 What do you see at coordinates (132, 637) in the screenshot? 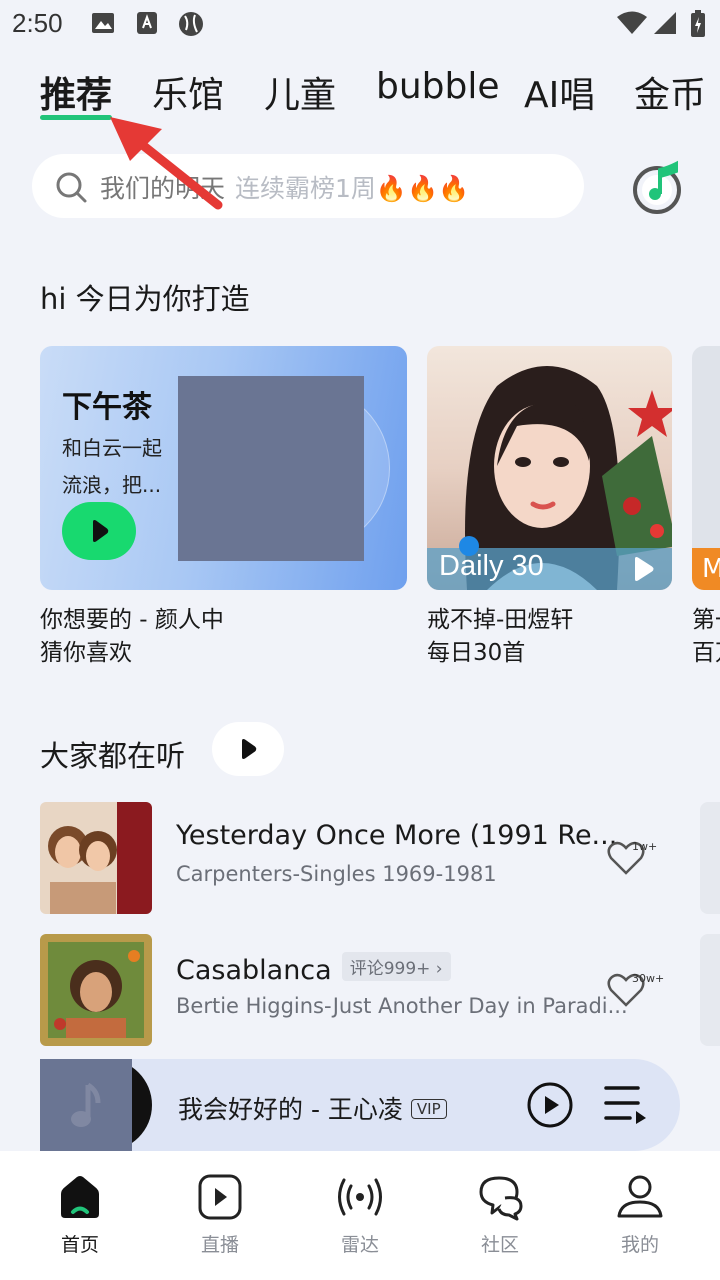
I see `card-caption: 你想要的 - 颜人中 猜你喜欢` at bounding box center [132, 637].